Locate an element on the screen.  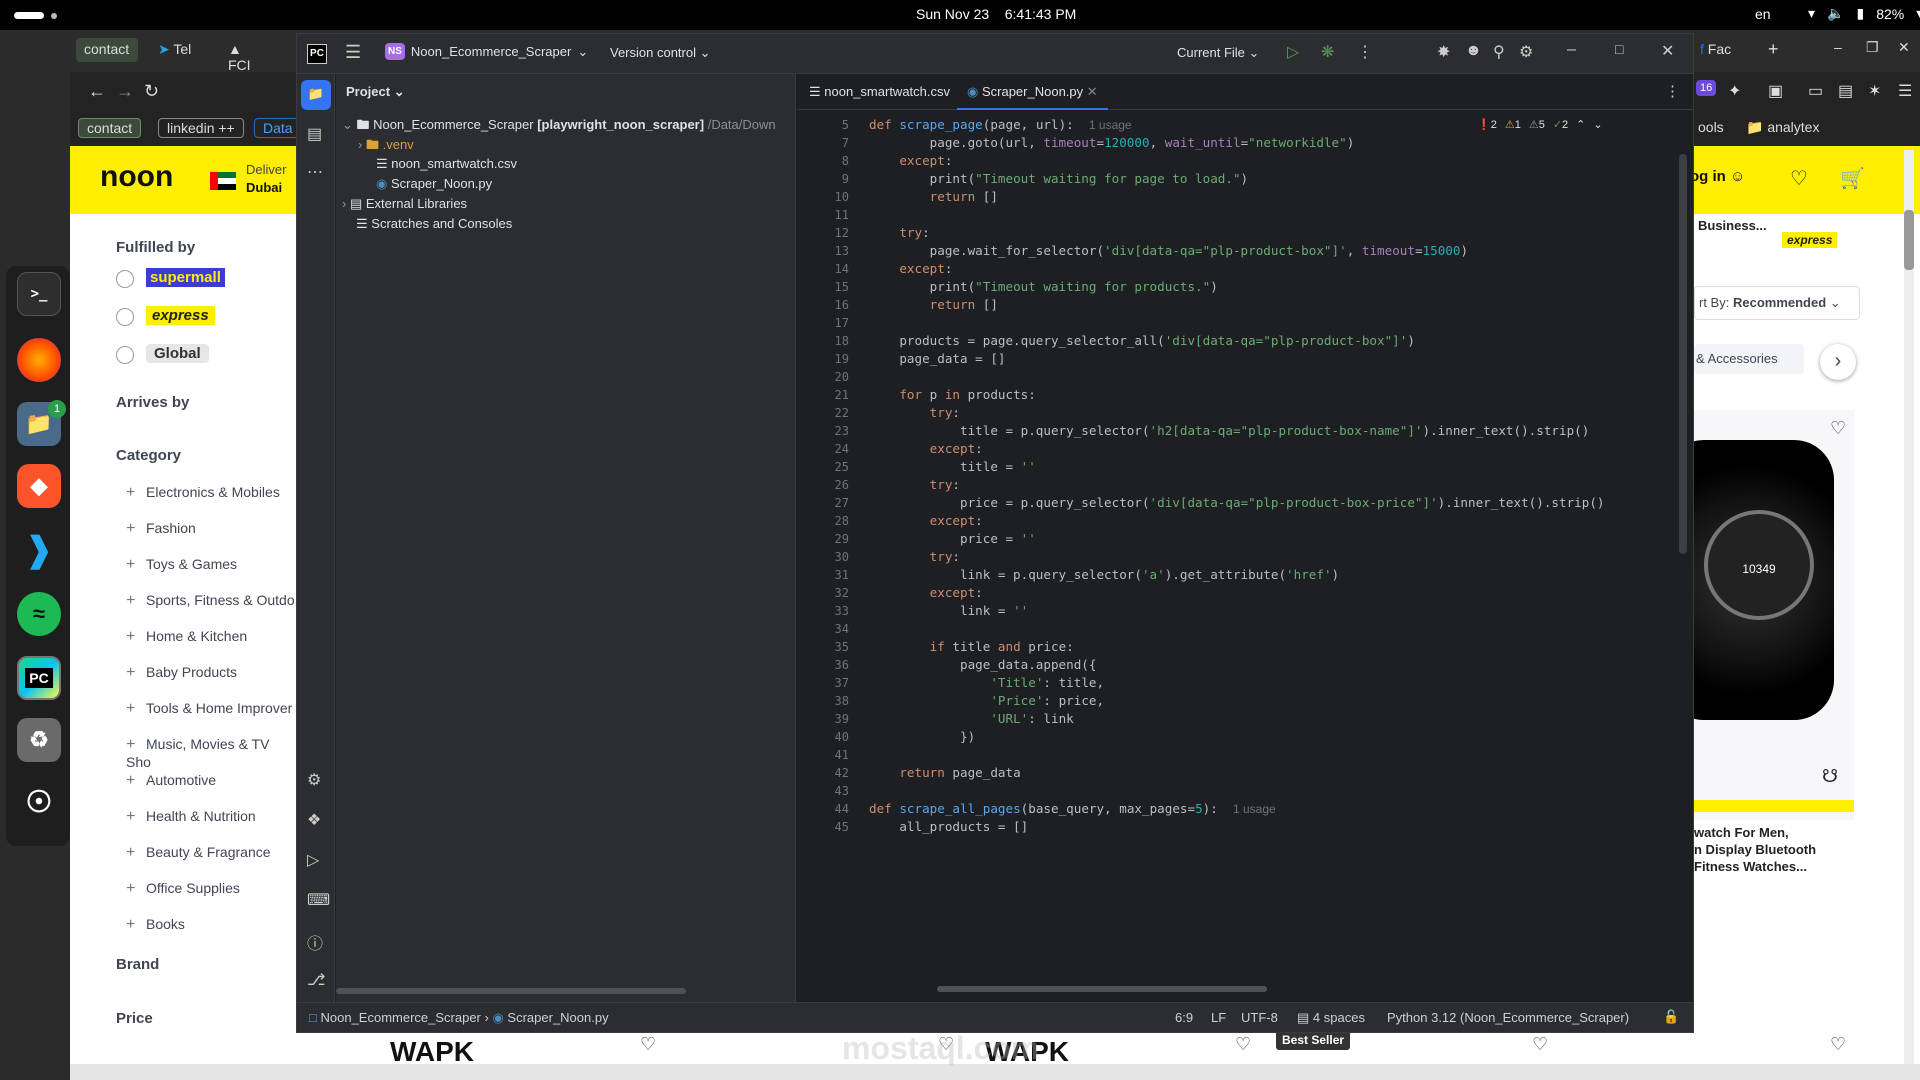
minimize-icon: – is located at coordinates (1838, 48).